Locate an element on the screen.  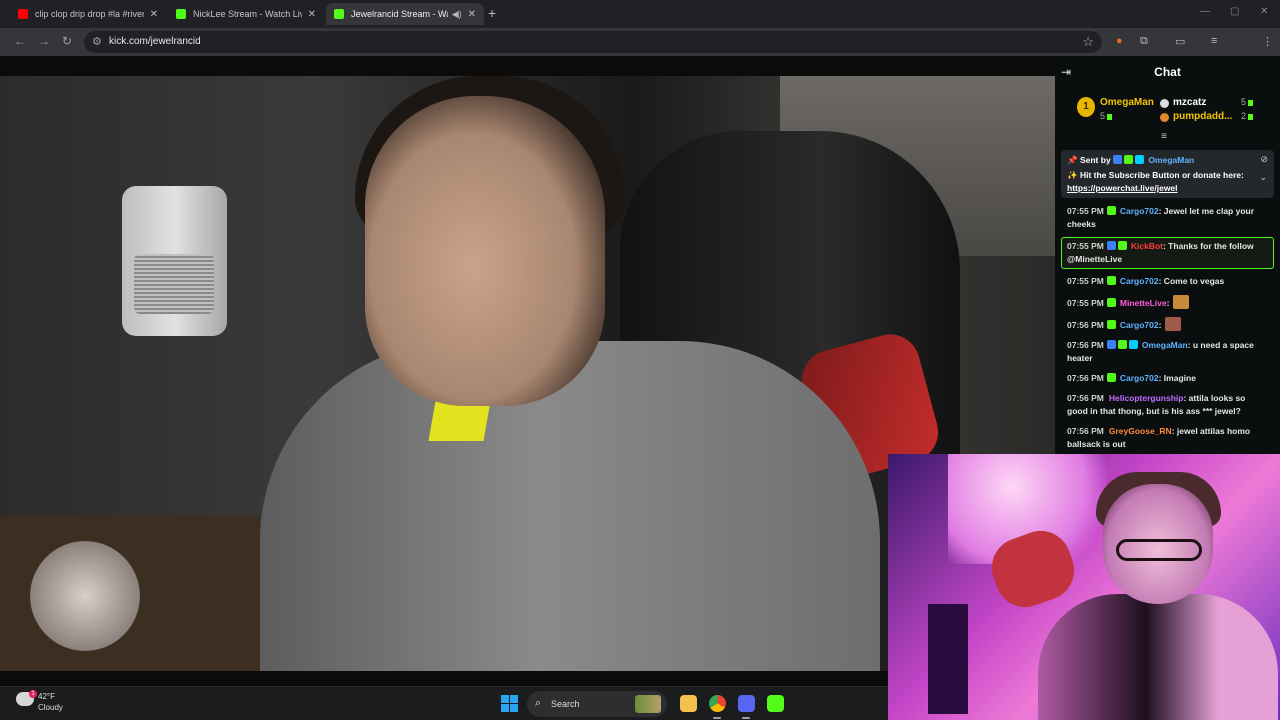
cam-person-glasses is located at coordinates (1159, 550).